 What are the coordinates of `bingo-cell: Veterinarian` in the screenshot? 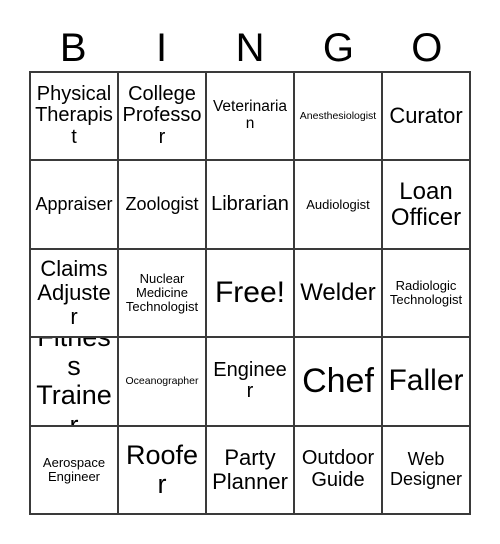 It's located at (251, 117).